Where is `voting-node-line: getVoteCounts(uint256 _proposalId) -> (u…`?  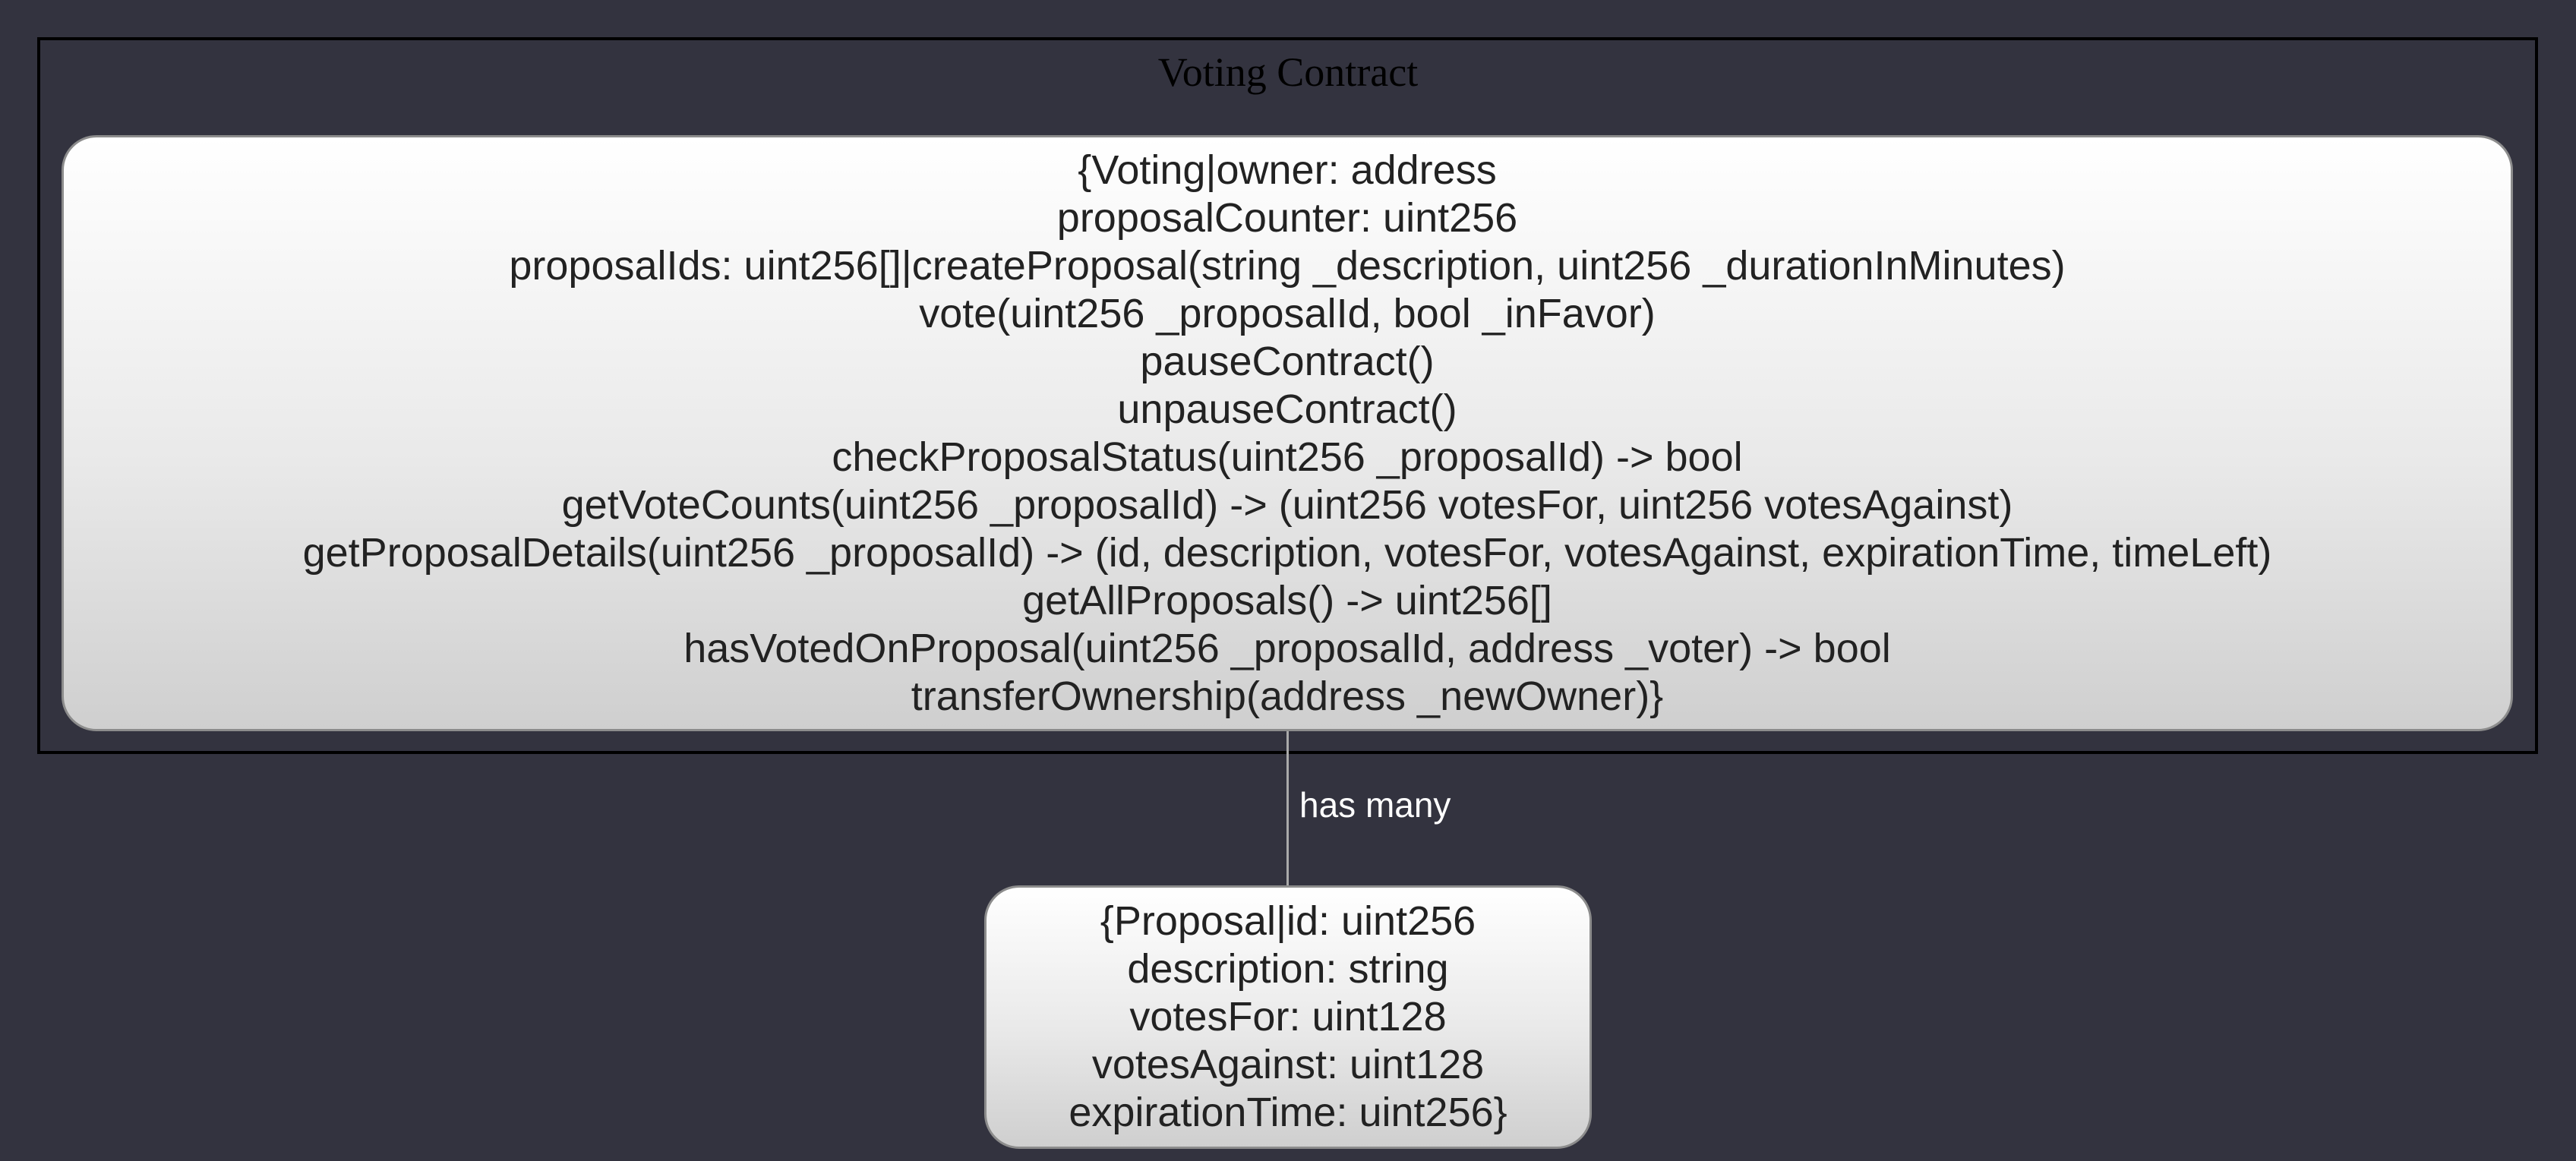
voting-node-line: getVoteCounts(uint256 _proposalId) -> (u… is located at coordinates (1287, 504).